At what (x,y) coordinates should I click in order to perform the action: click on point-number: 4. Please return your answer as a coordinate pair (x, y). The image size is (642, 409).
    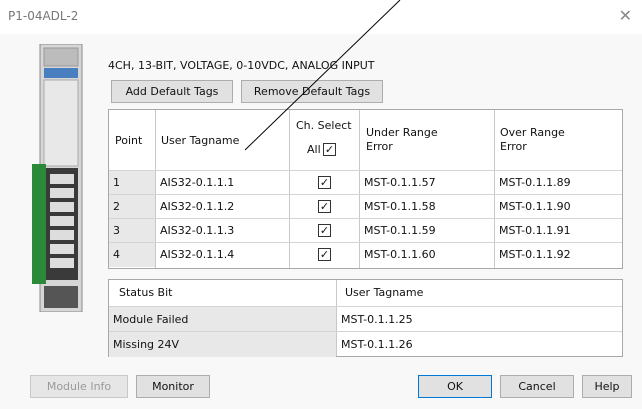
    Looking at the image, I should click on (132, 255).